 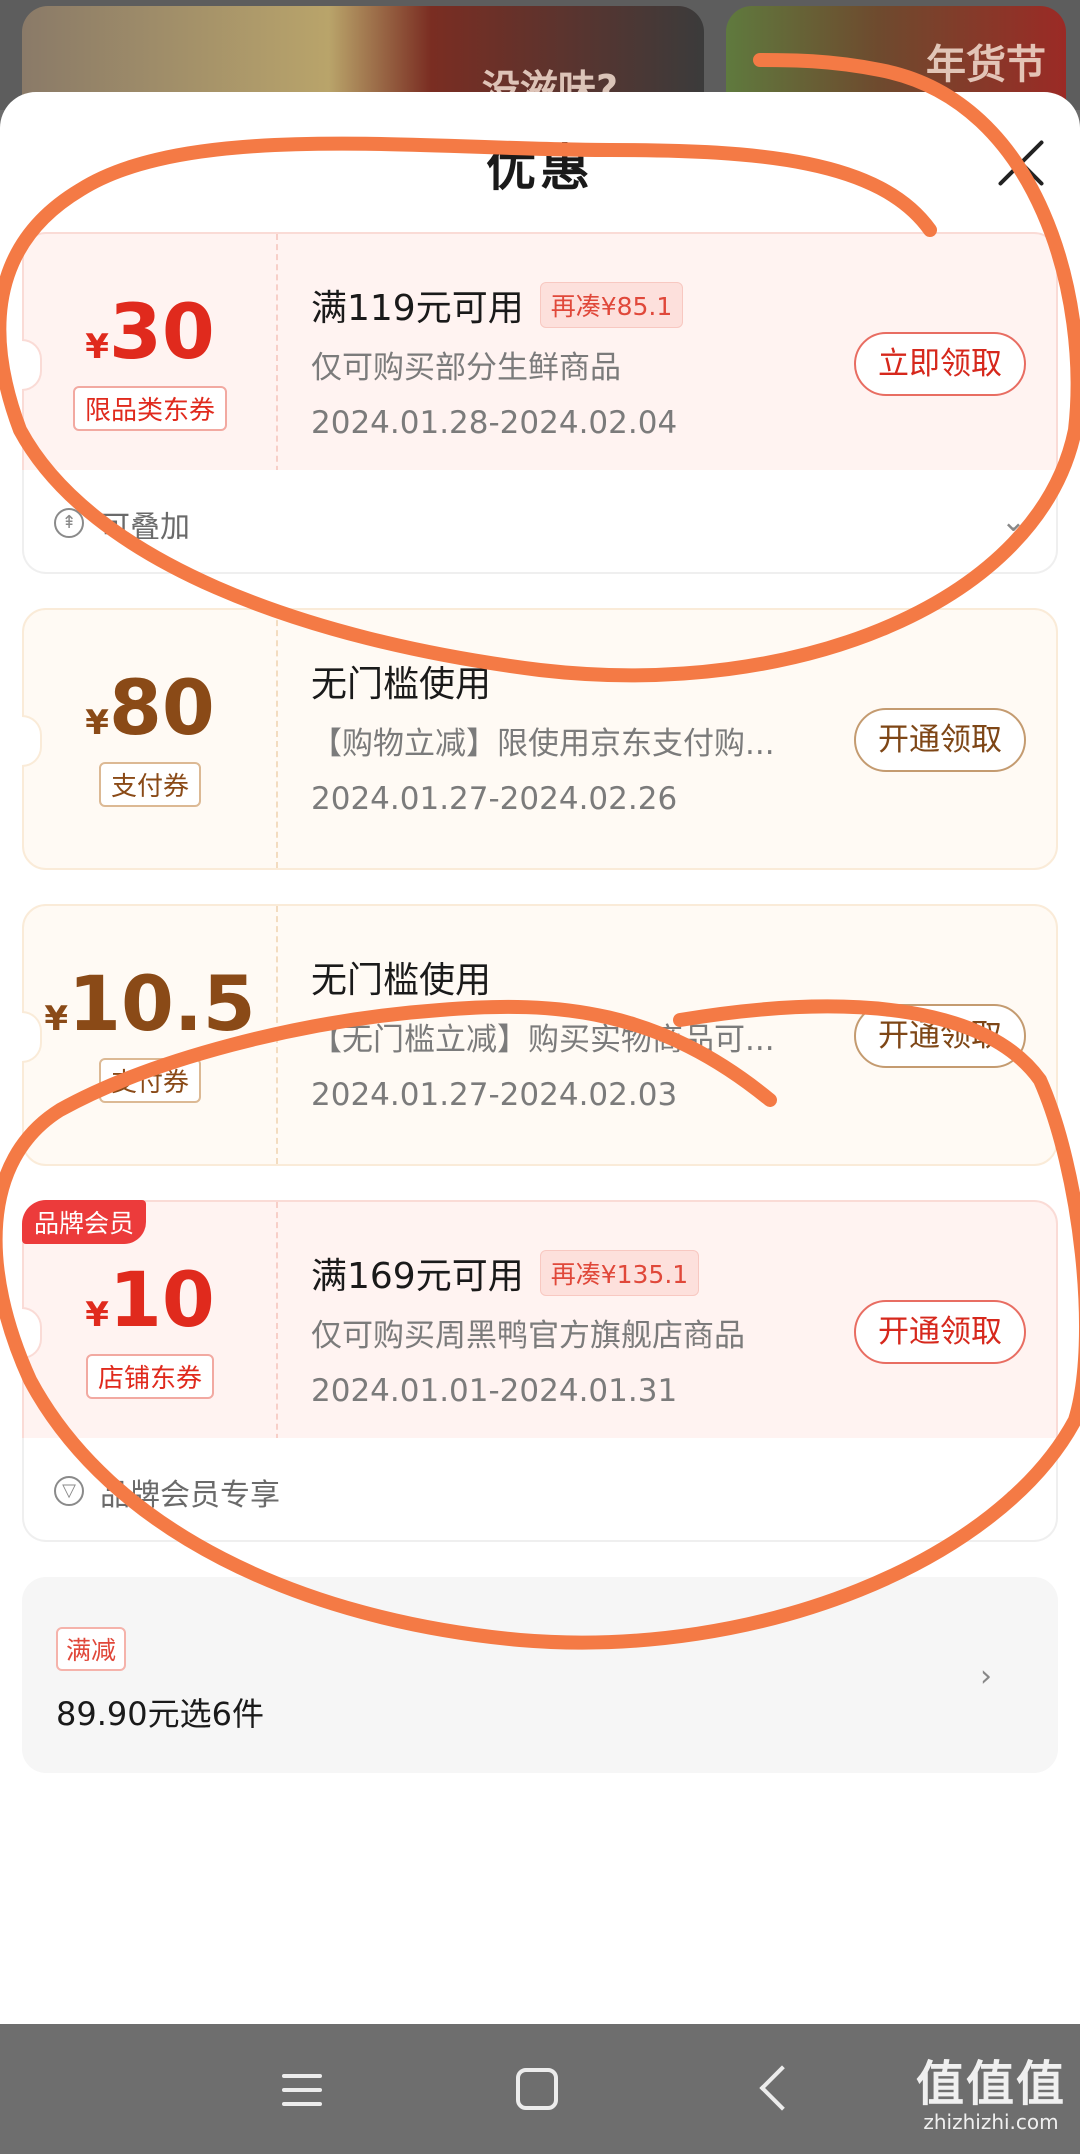 What do you see at coordinates (494, 1095) in the screenshot?
I see `coupon-date-range: 2024.01.27-2024.02.03` at bounding box center [494, 1095].